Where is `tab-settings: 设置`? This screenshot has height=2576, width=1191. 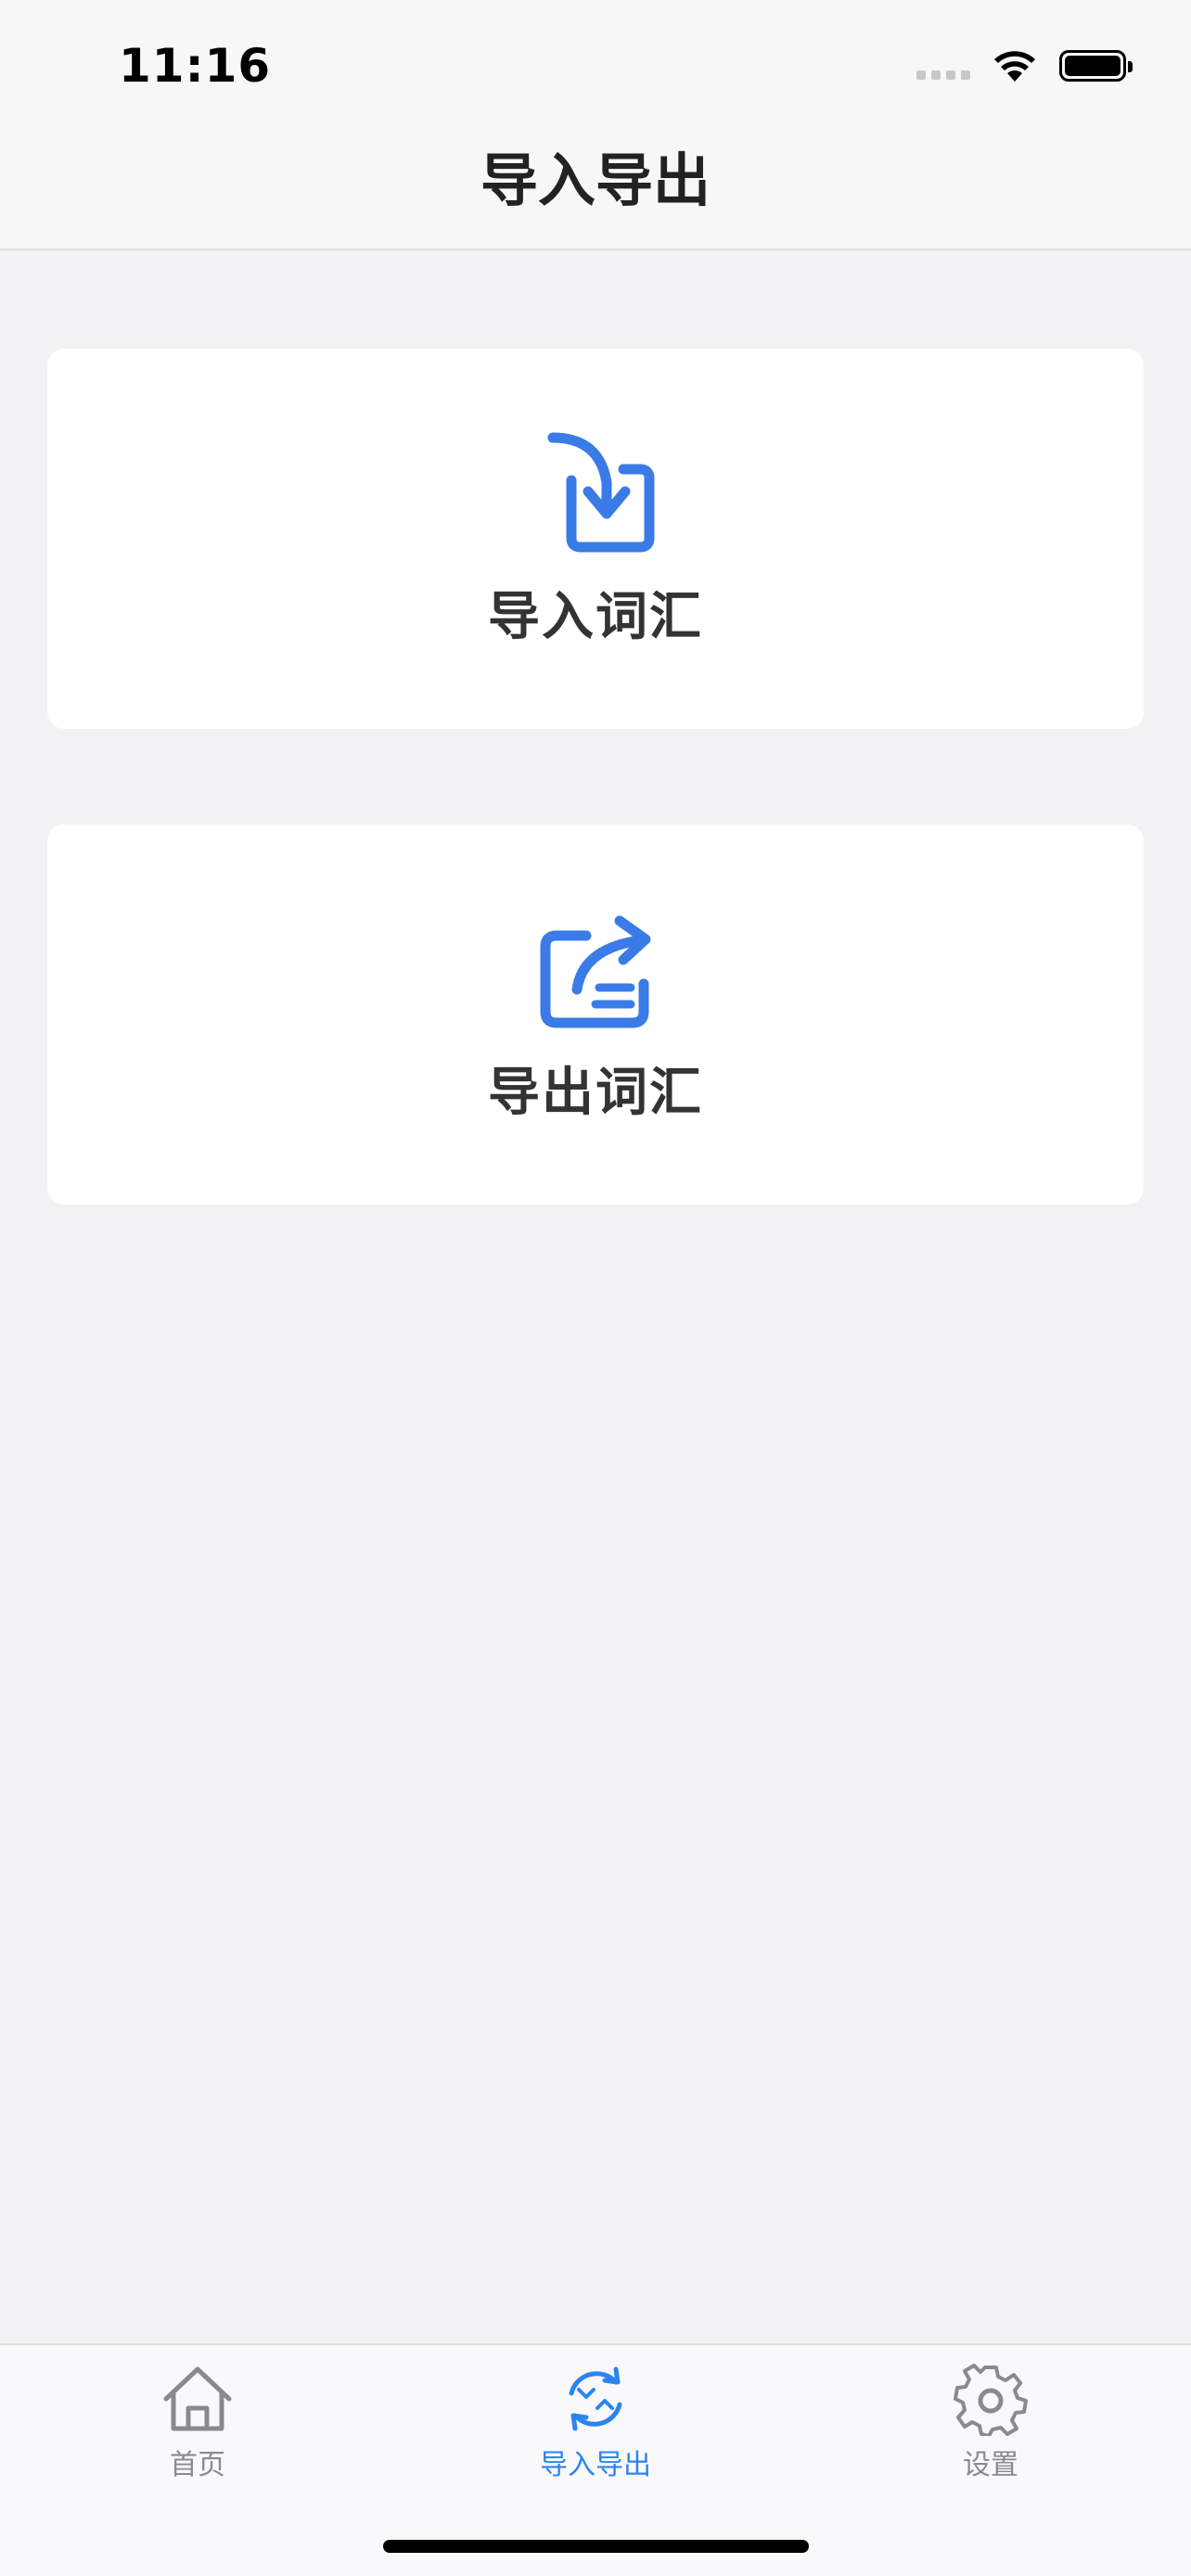
tab-settings: 设置 is located at coordinates (990, 2422).